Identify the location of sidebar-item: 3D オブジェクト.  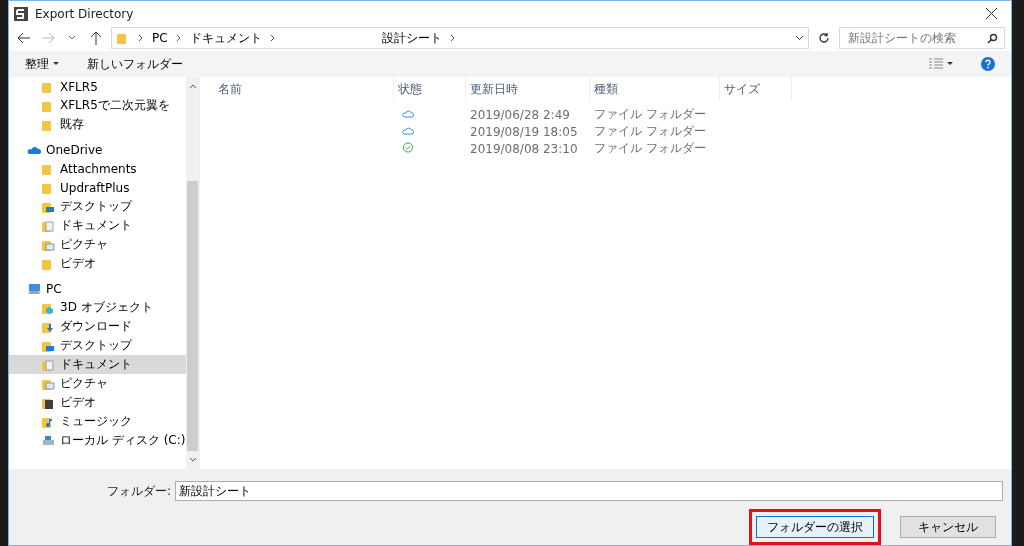
(97, 307).